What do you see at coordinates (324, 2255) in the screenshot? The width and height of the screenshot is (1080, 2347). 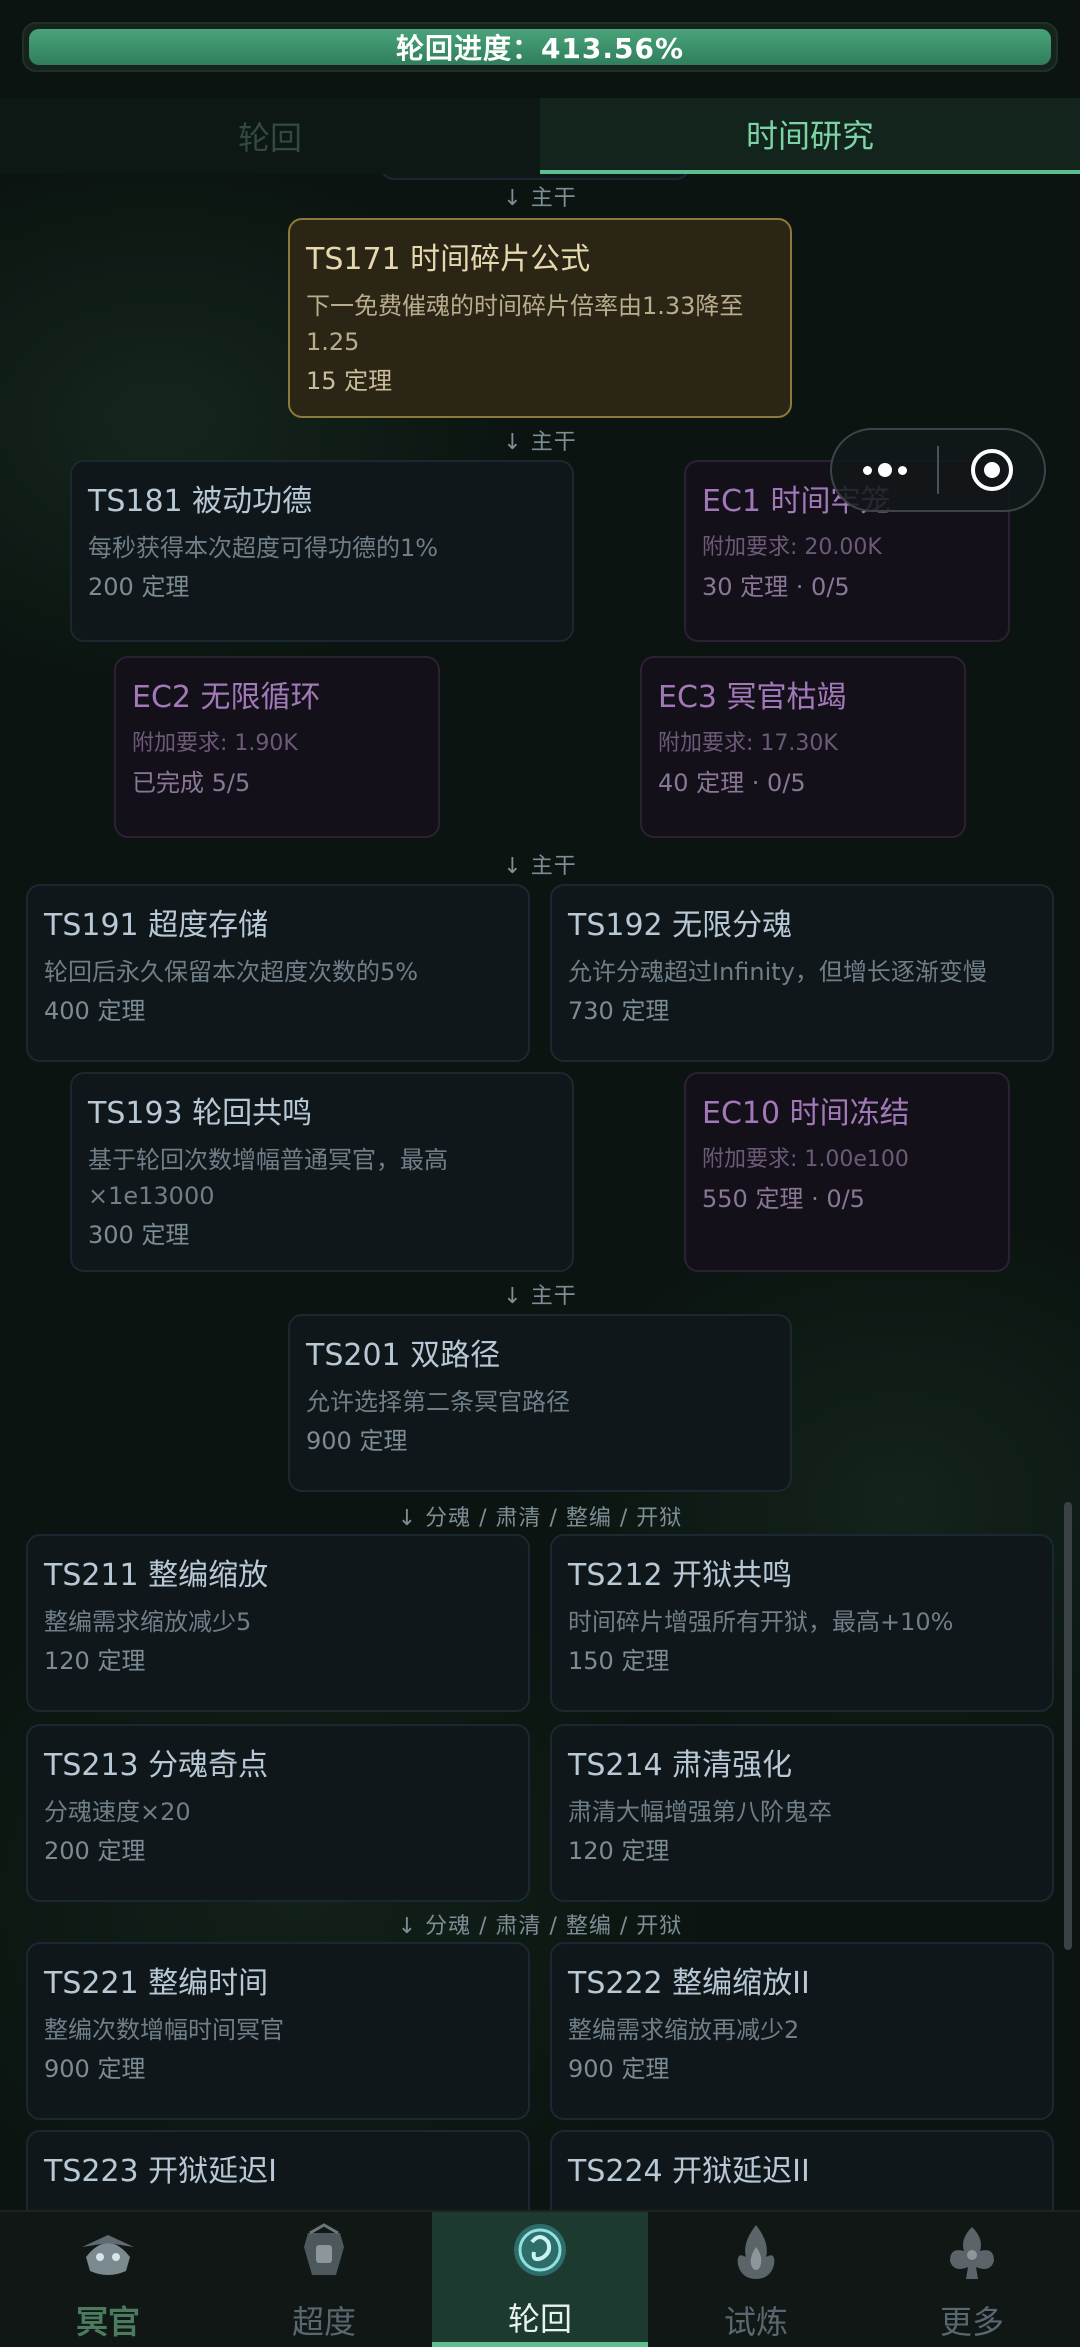 I see `spirit-release-icon` at bounding box center [324, 2255].